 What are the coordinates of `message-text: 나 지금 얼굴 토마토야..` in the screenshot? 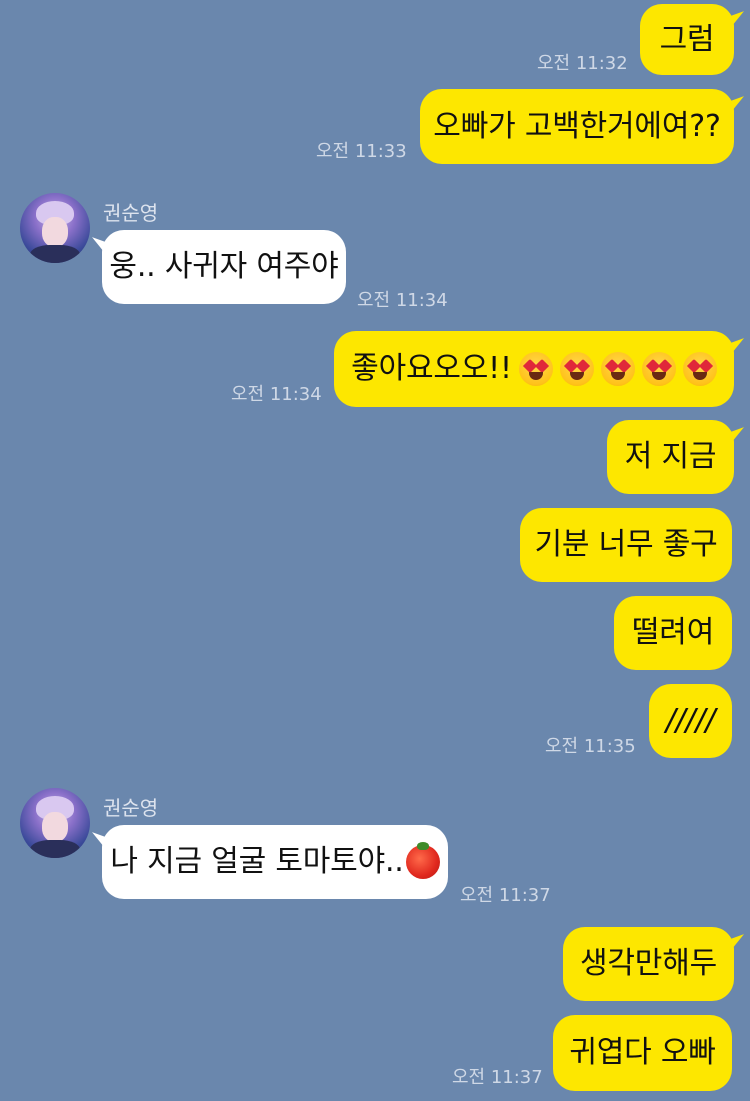 It's located at (257, 861).